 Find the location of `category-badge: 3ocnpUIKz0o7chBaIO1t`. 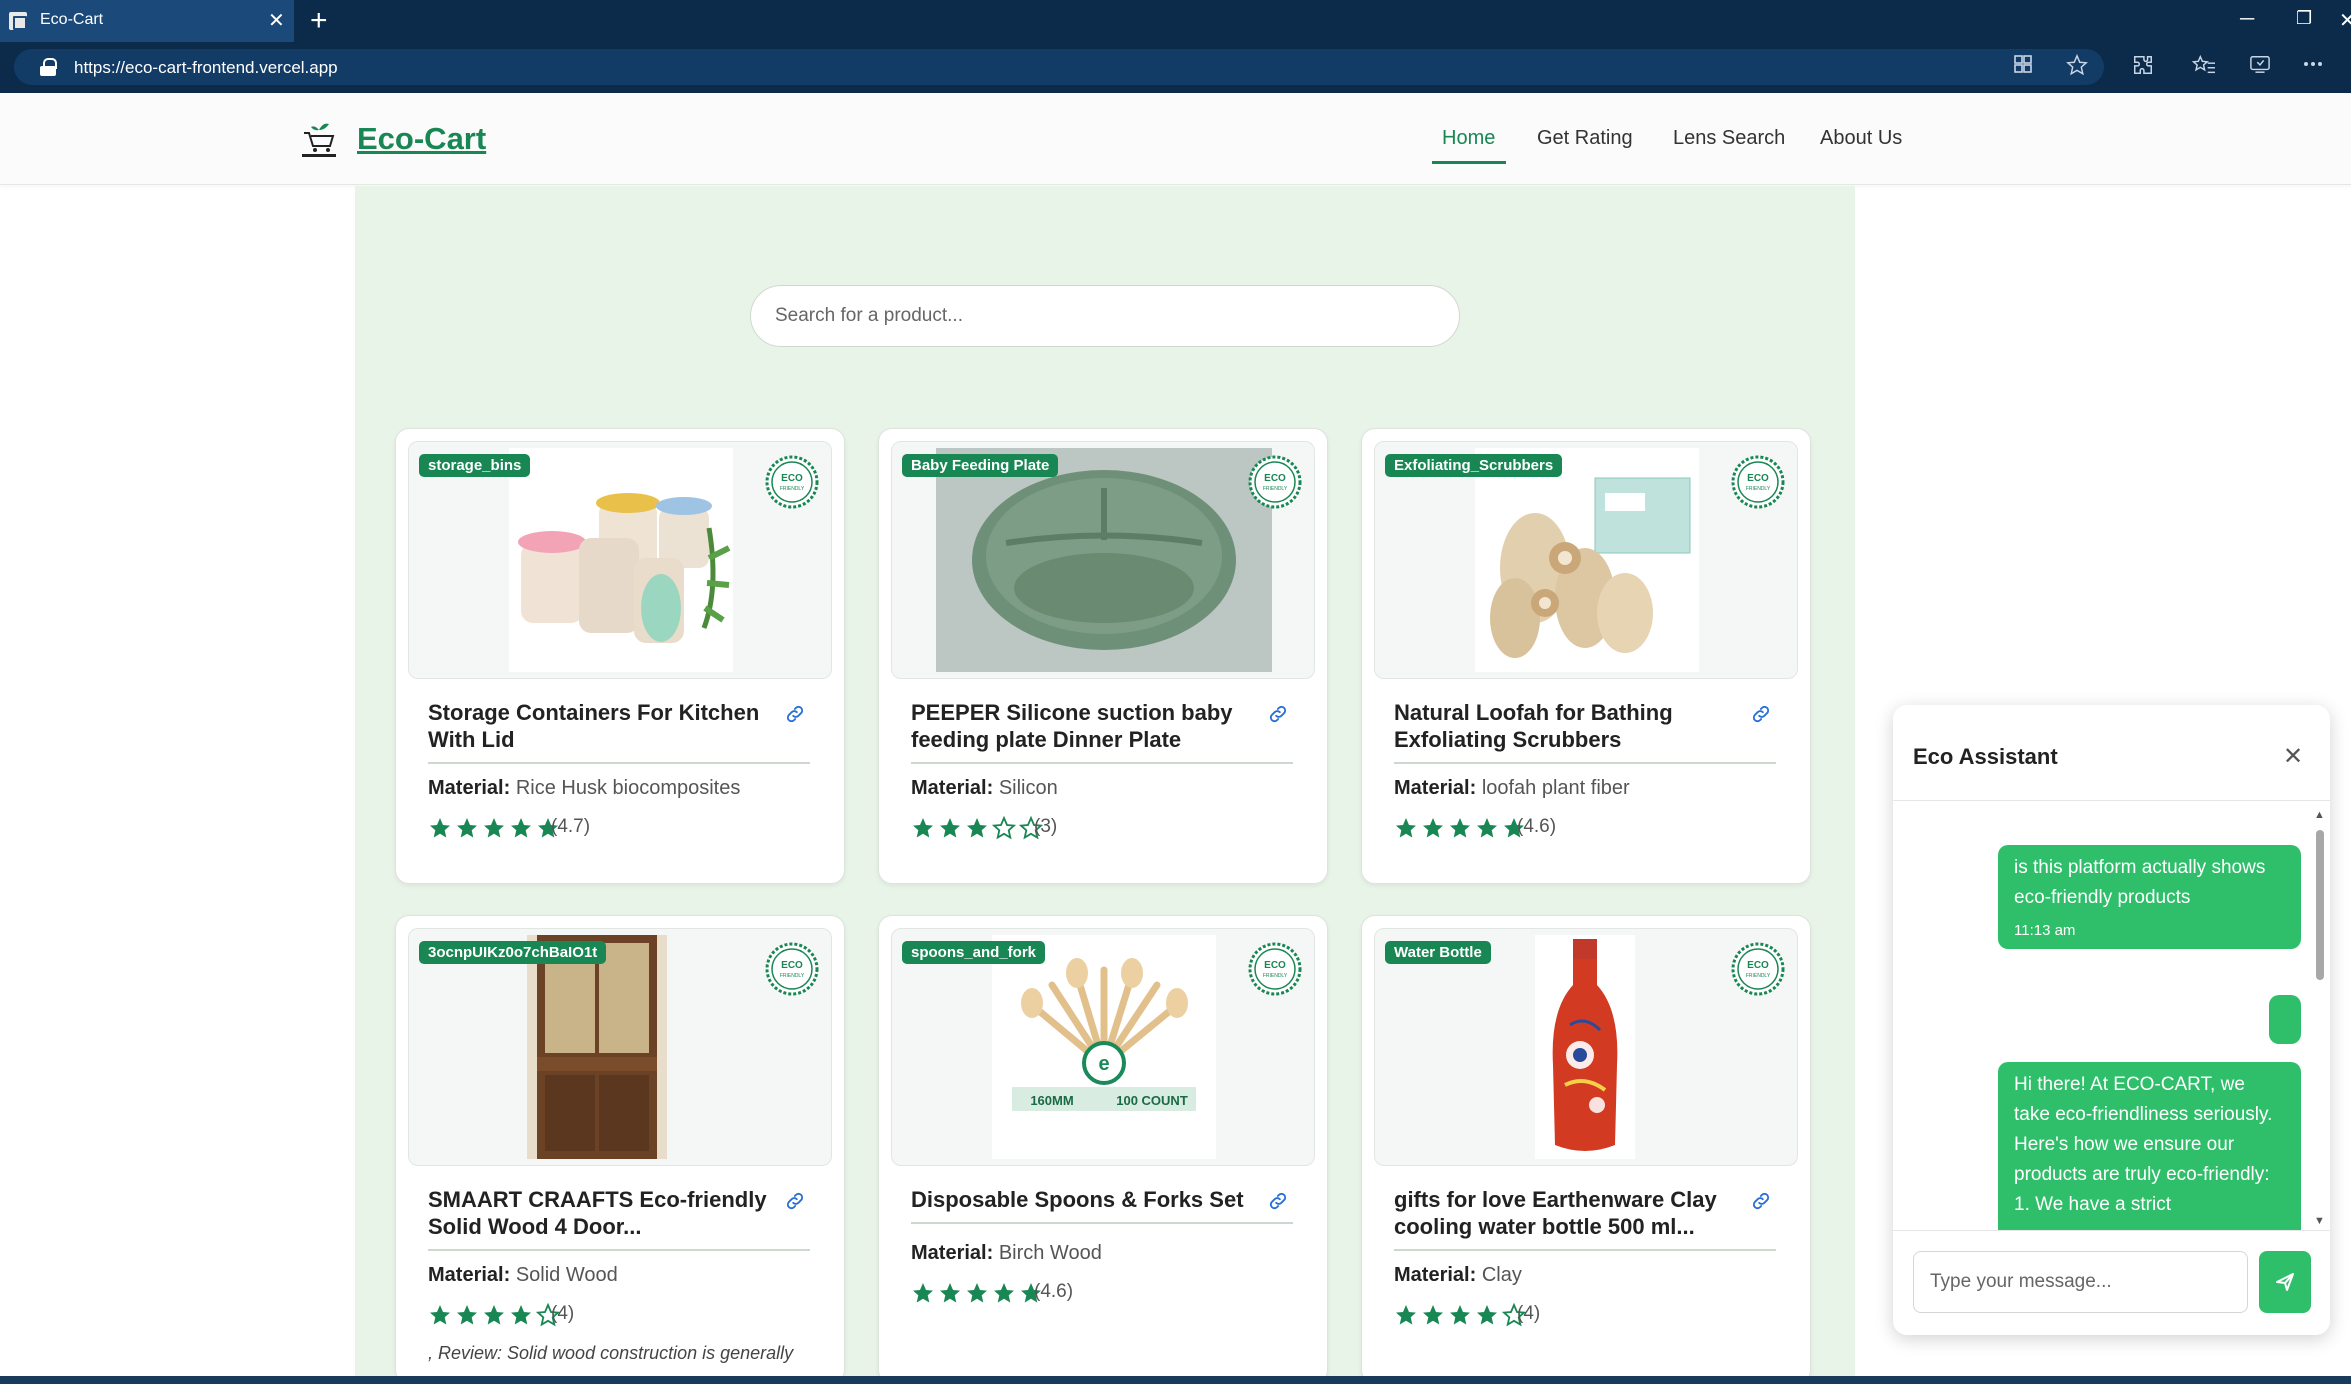

category-badge: 3ocnpUIKz0o7chBaIO1t is located at coordinates (513, 952).